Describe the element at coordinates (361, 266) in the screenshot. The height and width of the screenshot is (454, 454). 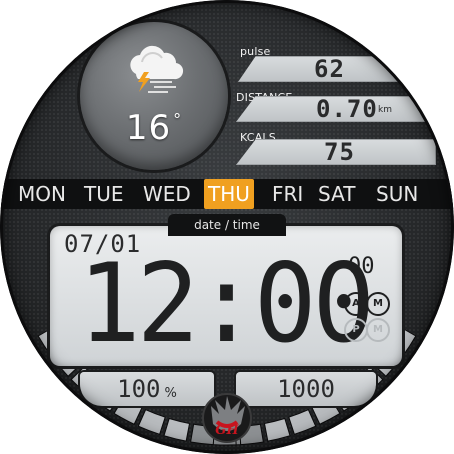
I see `seconds: 00` at that location.